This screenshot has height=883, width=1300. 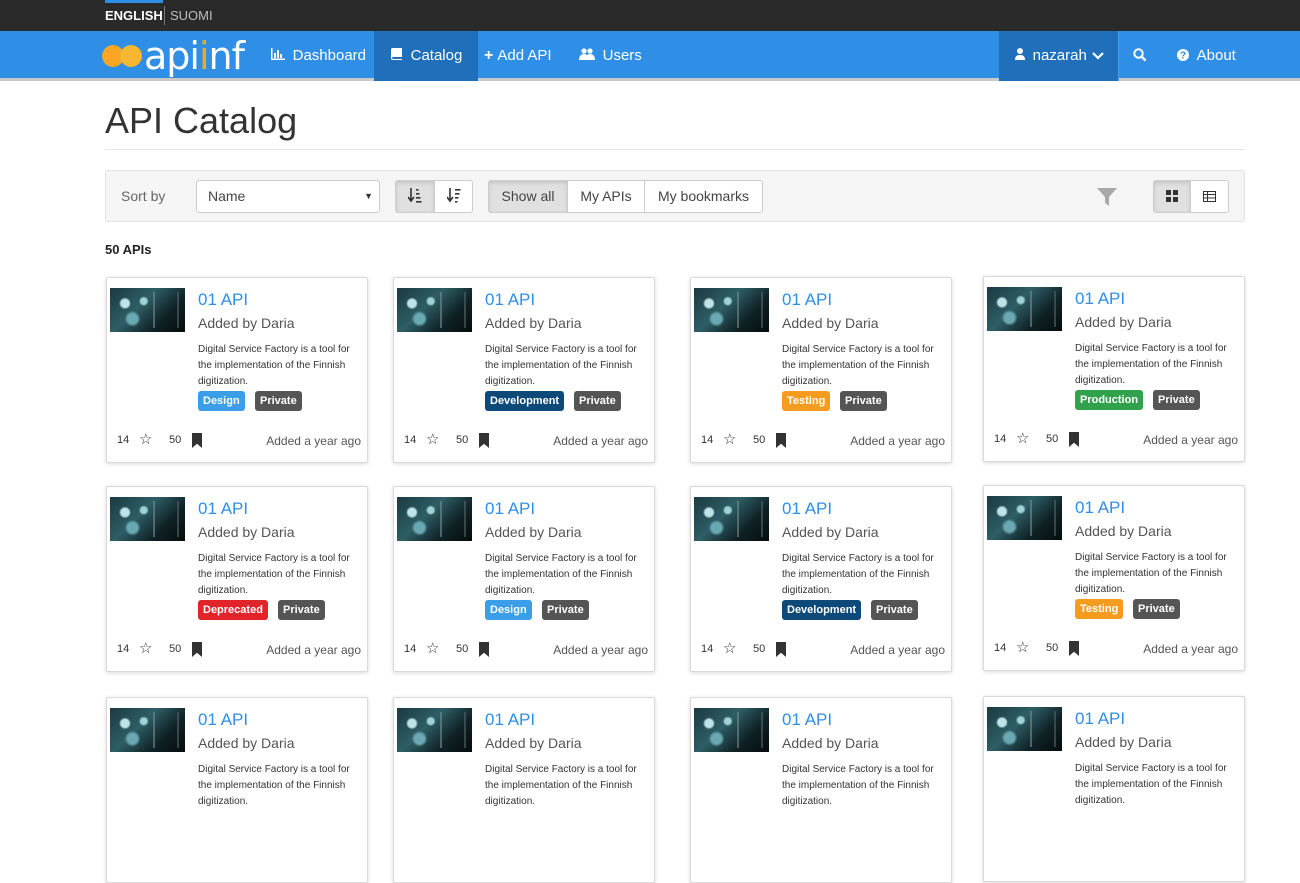 I want to click on language-finnish: SUOMI, so click(x=191, y=15).